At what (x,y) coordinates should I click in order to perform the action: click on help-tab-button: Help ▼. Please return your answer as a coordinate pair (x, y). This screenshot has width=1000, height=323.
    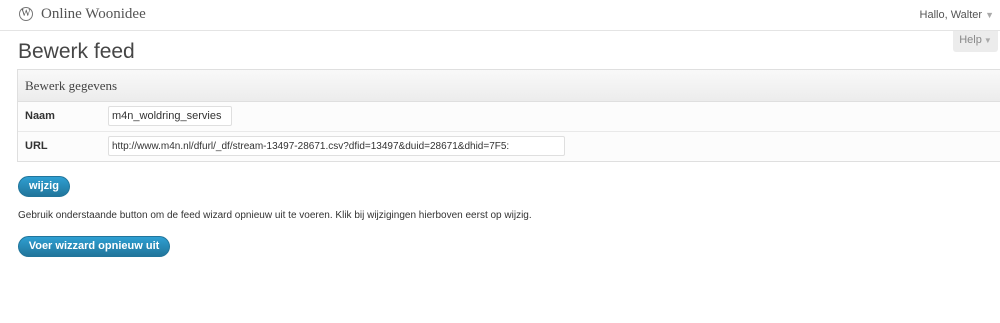
    Looking at the image, I should click on (975, 41).